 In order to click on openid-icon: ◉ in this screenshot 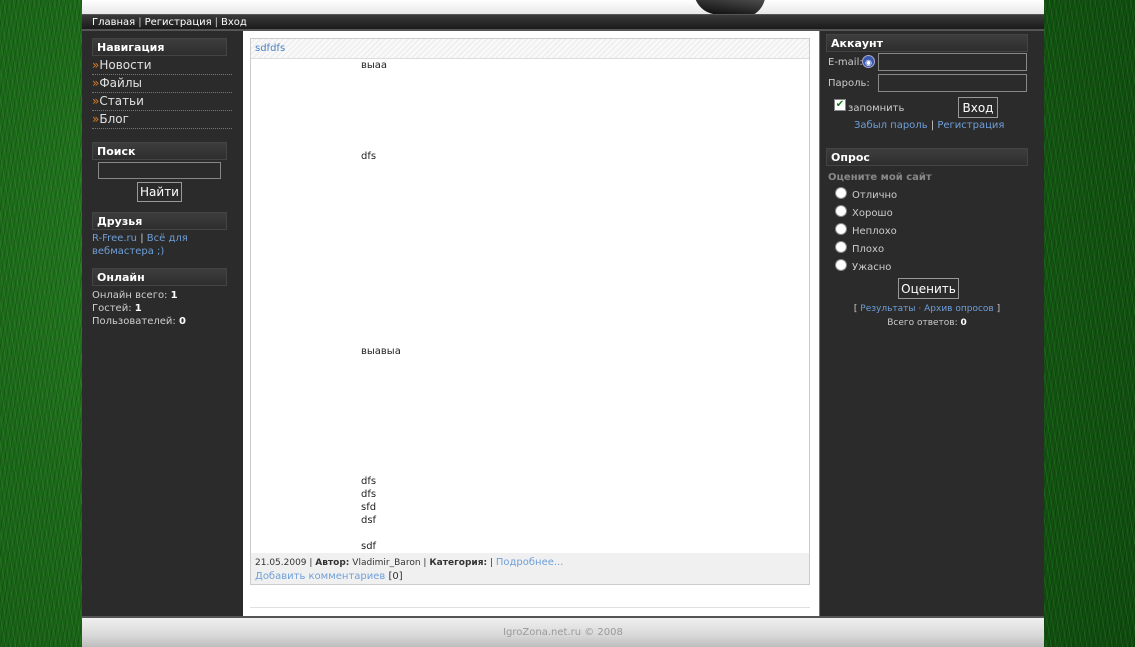, I will do `click(868, 61)`.